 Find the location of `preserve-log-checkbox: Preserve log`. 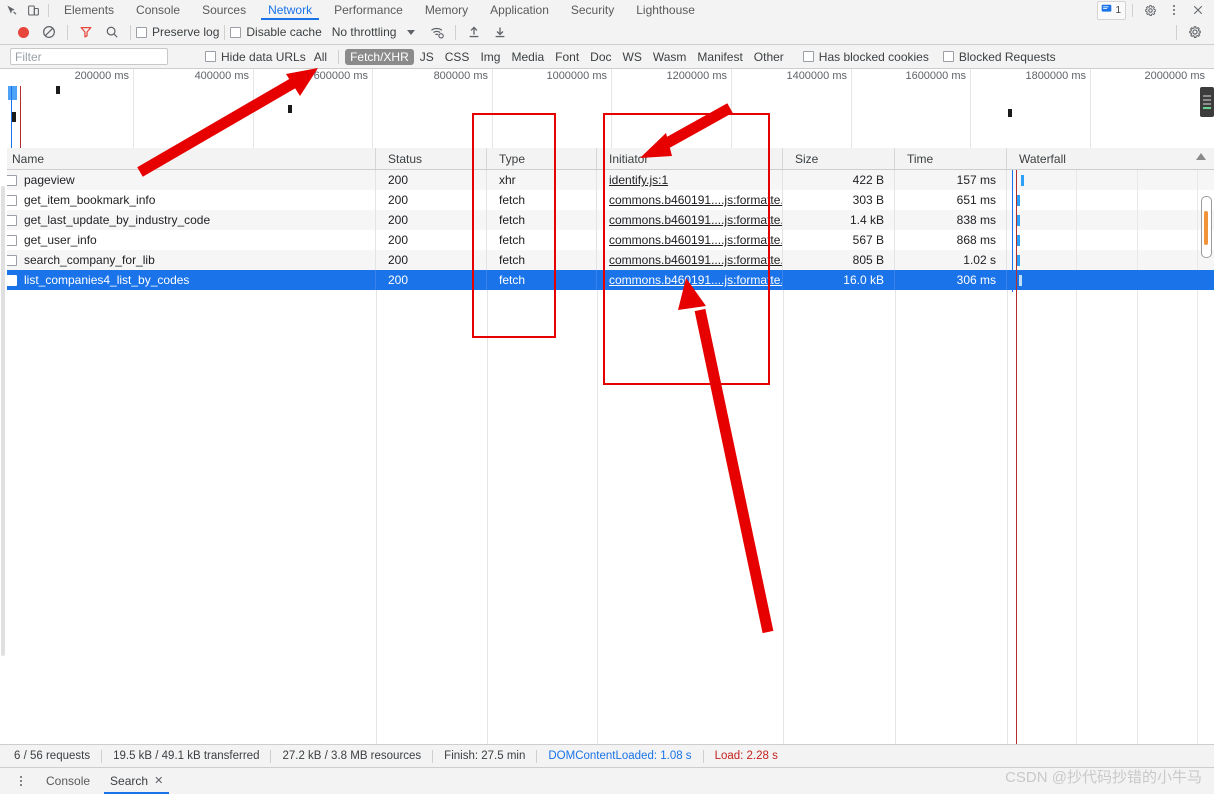

preserve-log-checkbox: Preserve log is located at coordinates (177, 32).